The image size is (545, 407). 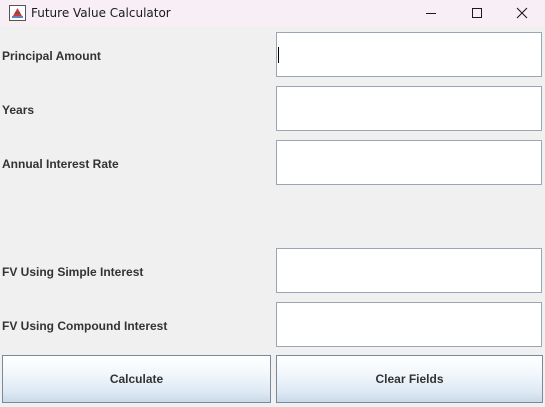 What do you see at coordinates (409, 108) in the screenshot?
I see `years-input` at bounding box center [409, 108].